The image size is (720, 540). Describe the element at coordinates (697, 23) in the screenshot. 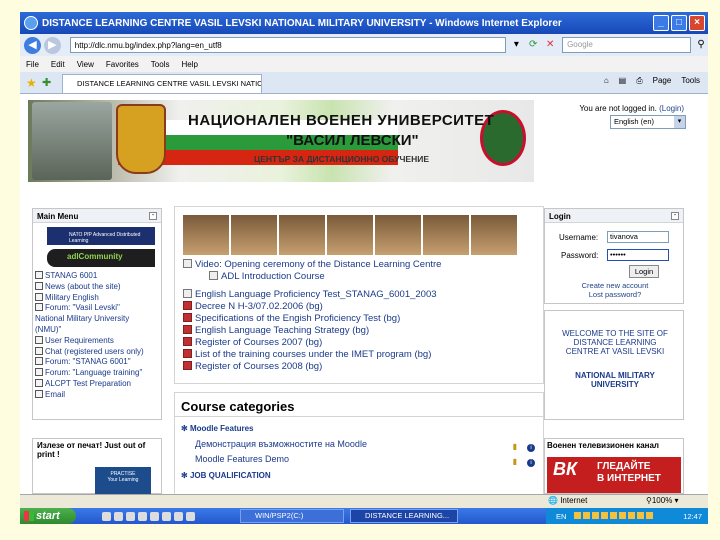

I see `close-button: ×` at that location.